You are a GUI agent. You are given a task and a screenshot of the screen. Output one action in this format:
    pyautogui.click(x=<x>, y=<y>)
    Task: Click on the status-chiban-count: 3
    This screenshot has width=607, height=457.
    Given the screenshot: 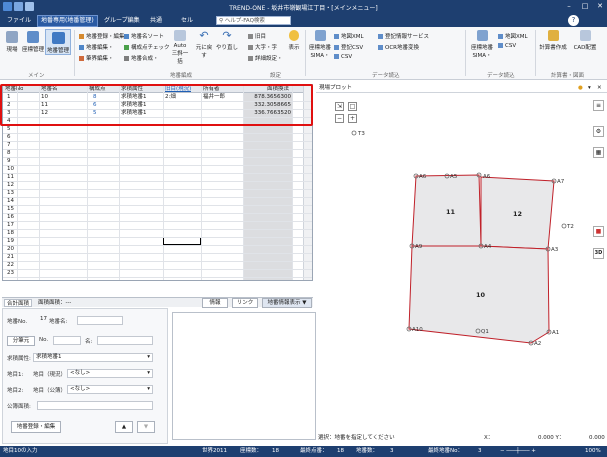 What is the action you would take?
    pyautogui.click(x=392, y=451)
    